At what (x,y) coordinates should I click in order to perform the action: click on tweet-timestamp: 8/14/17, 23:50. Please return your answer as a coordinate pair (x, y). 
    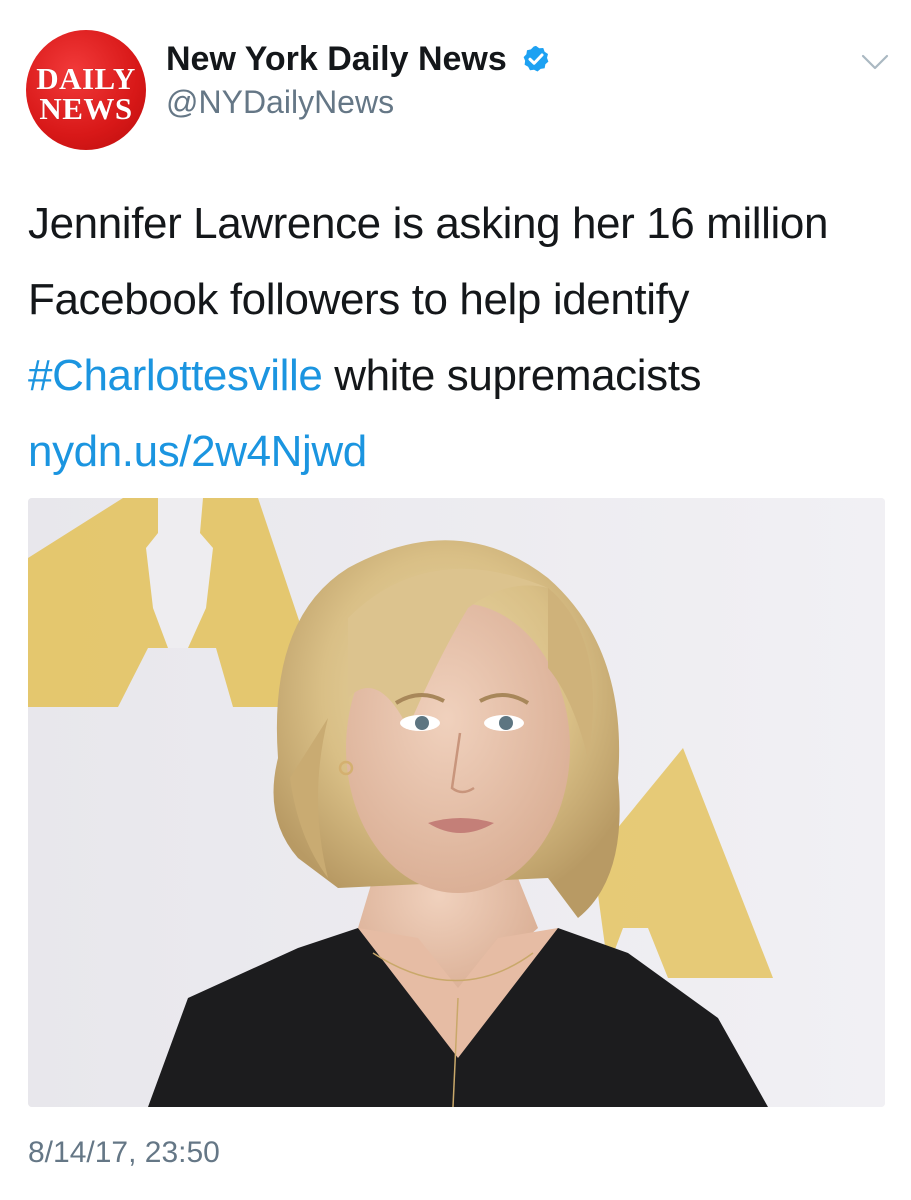
    Looking at the image, I should click on (124, 1153).